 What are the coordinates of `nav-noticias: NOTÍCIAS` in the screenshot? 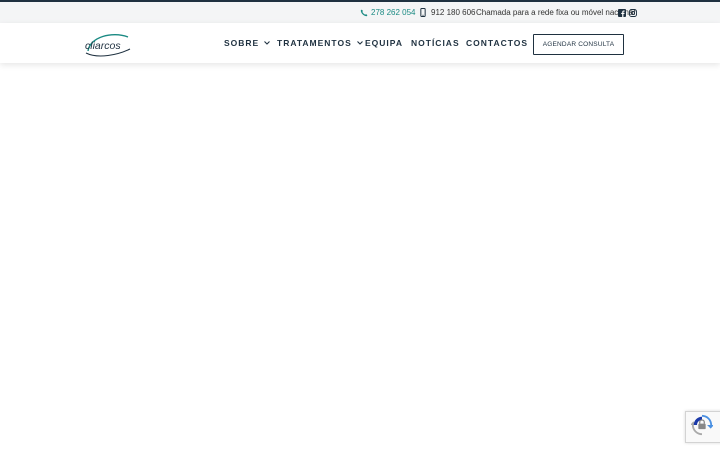 It's located at (435, 43).